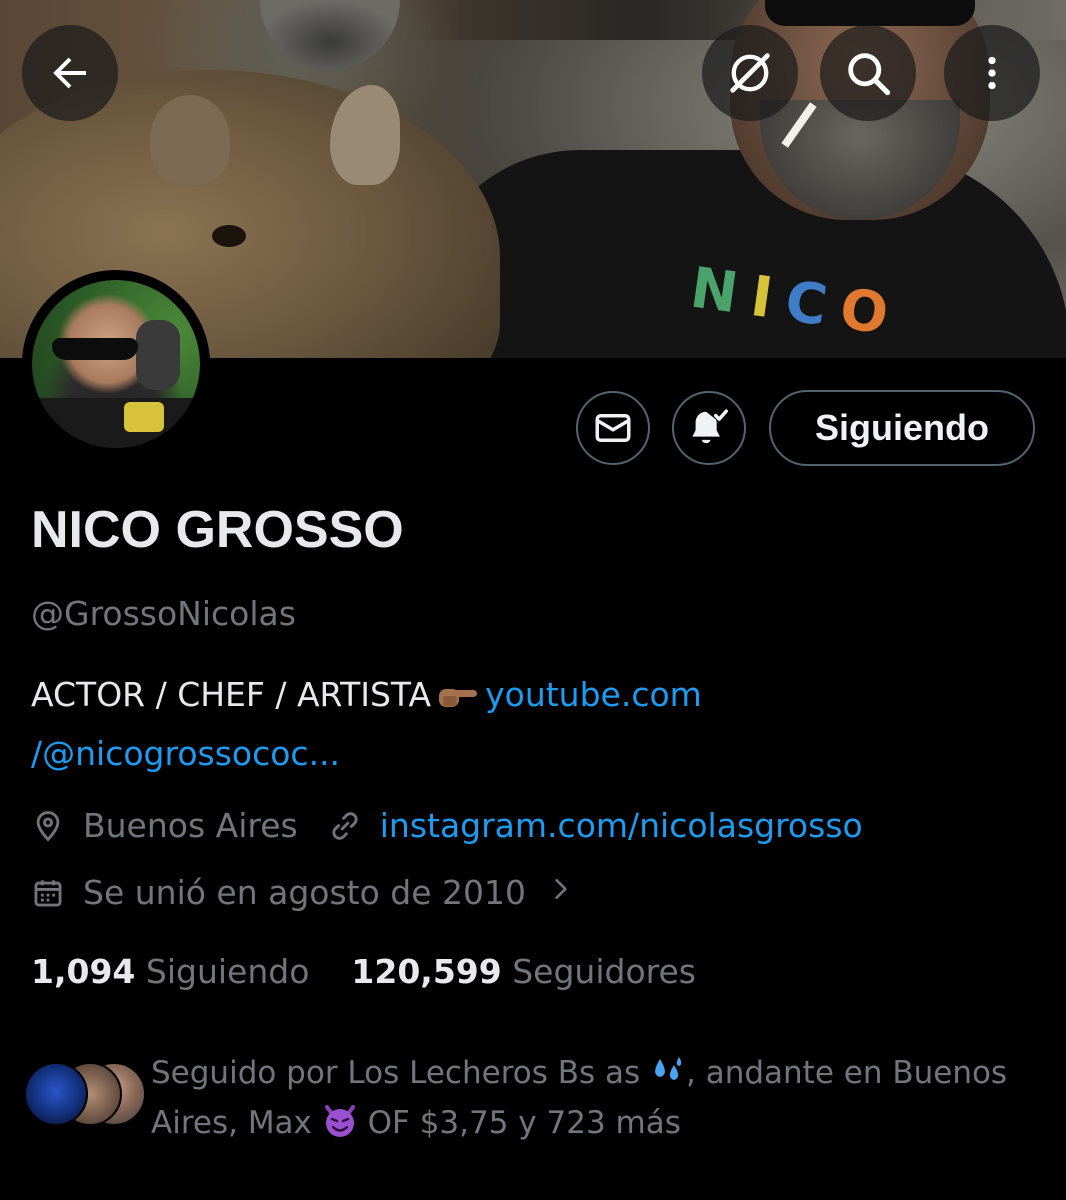 Image resolution: width=1066 pixels, height=1200 pixels. What do you see at coordinates (621, 825) in the screenshot?
I see `profile-website-link: instagram.com/nicolasgrosso` at bounding box center [621, 825].